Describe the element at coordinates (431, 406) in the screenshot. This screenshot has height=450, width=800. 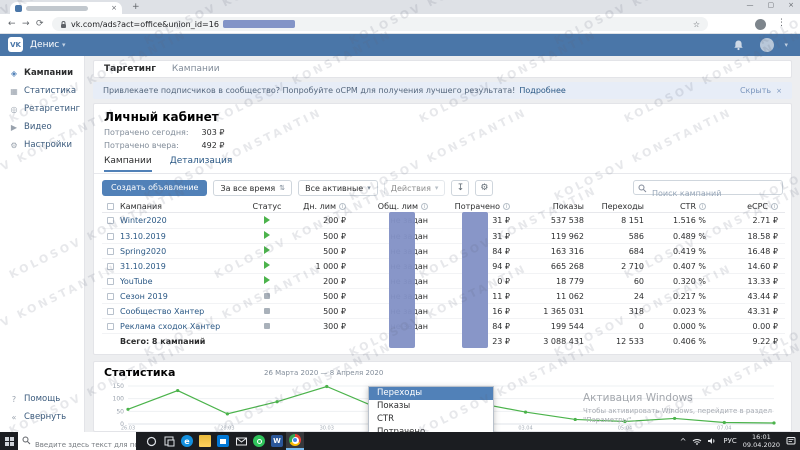
I see `chart-metric-option: Показы` at that location.